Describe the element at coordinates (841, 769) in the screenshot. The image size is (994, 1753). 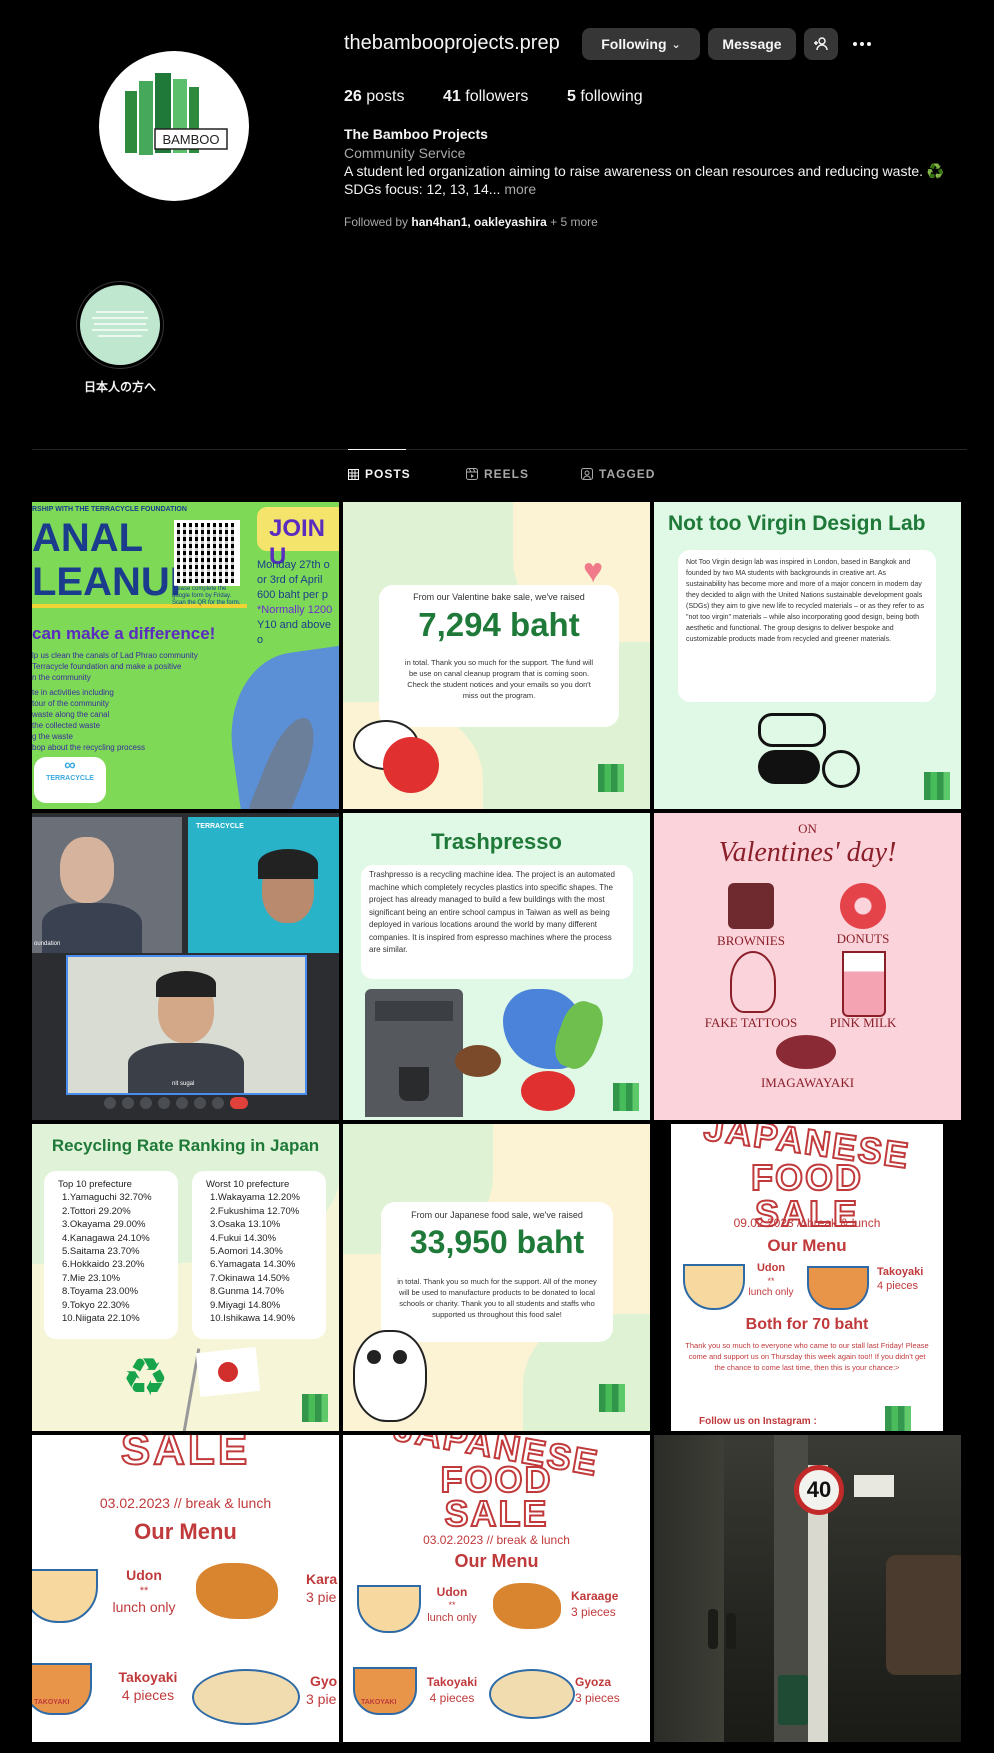
I see `circle-shape` at that location.